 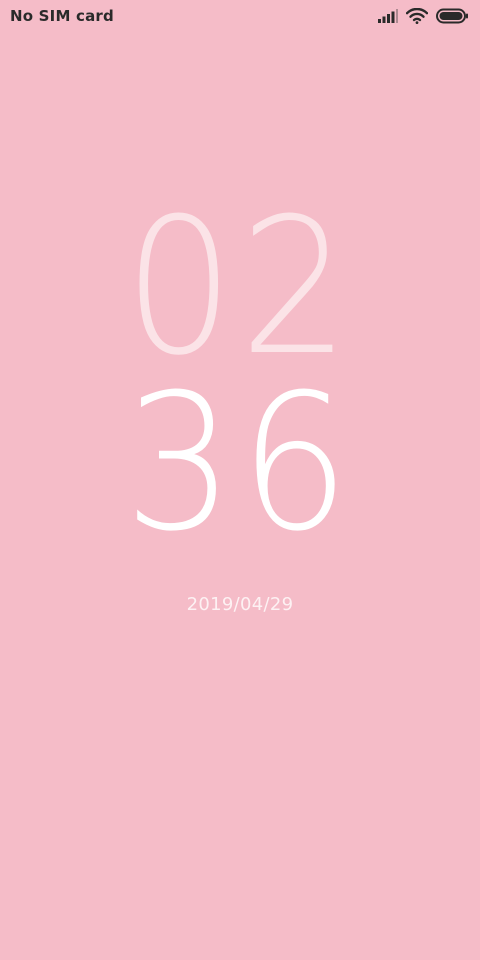 What do you see at coordinates (388, 16) in the screenshot?
I see `signal-icon` at bounding box center [388, 16].